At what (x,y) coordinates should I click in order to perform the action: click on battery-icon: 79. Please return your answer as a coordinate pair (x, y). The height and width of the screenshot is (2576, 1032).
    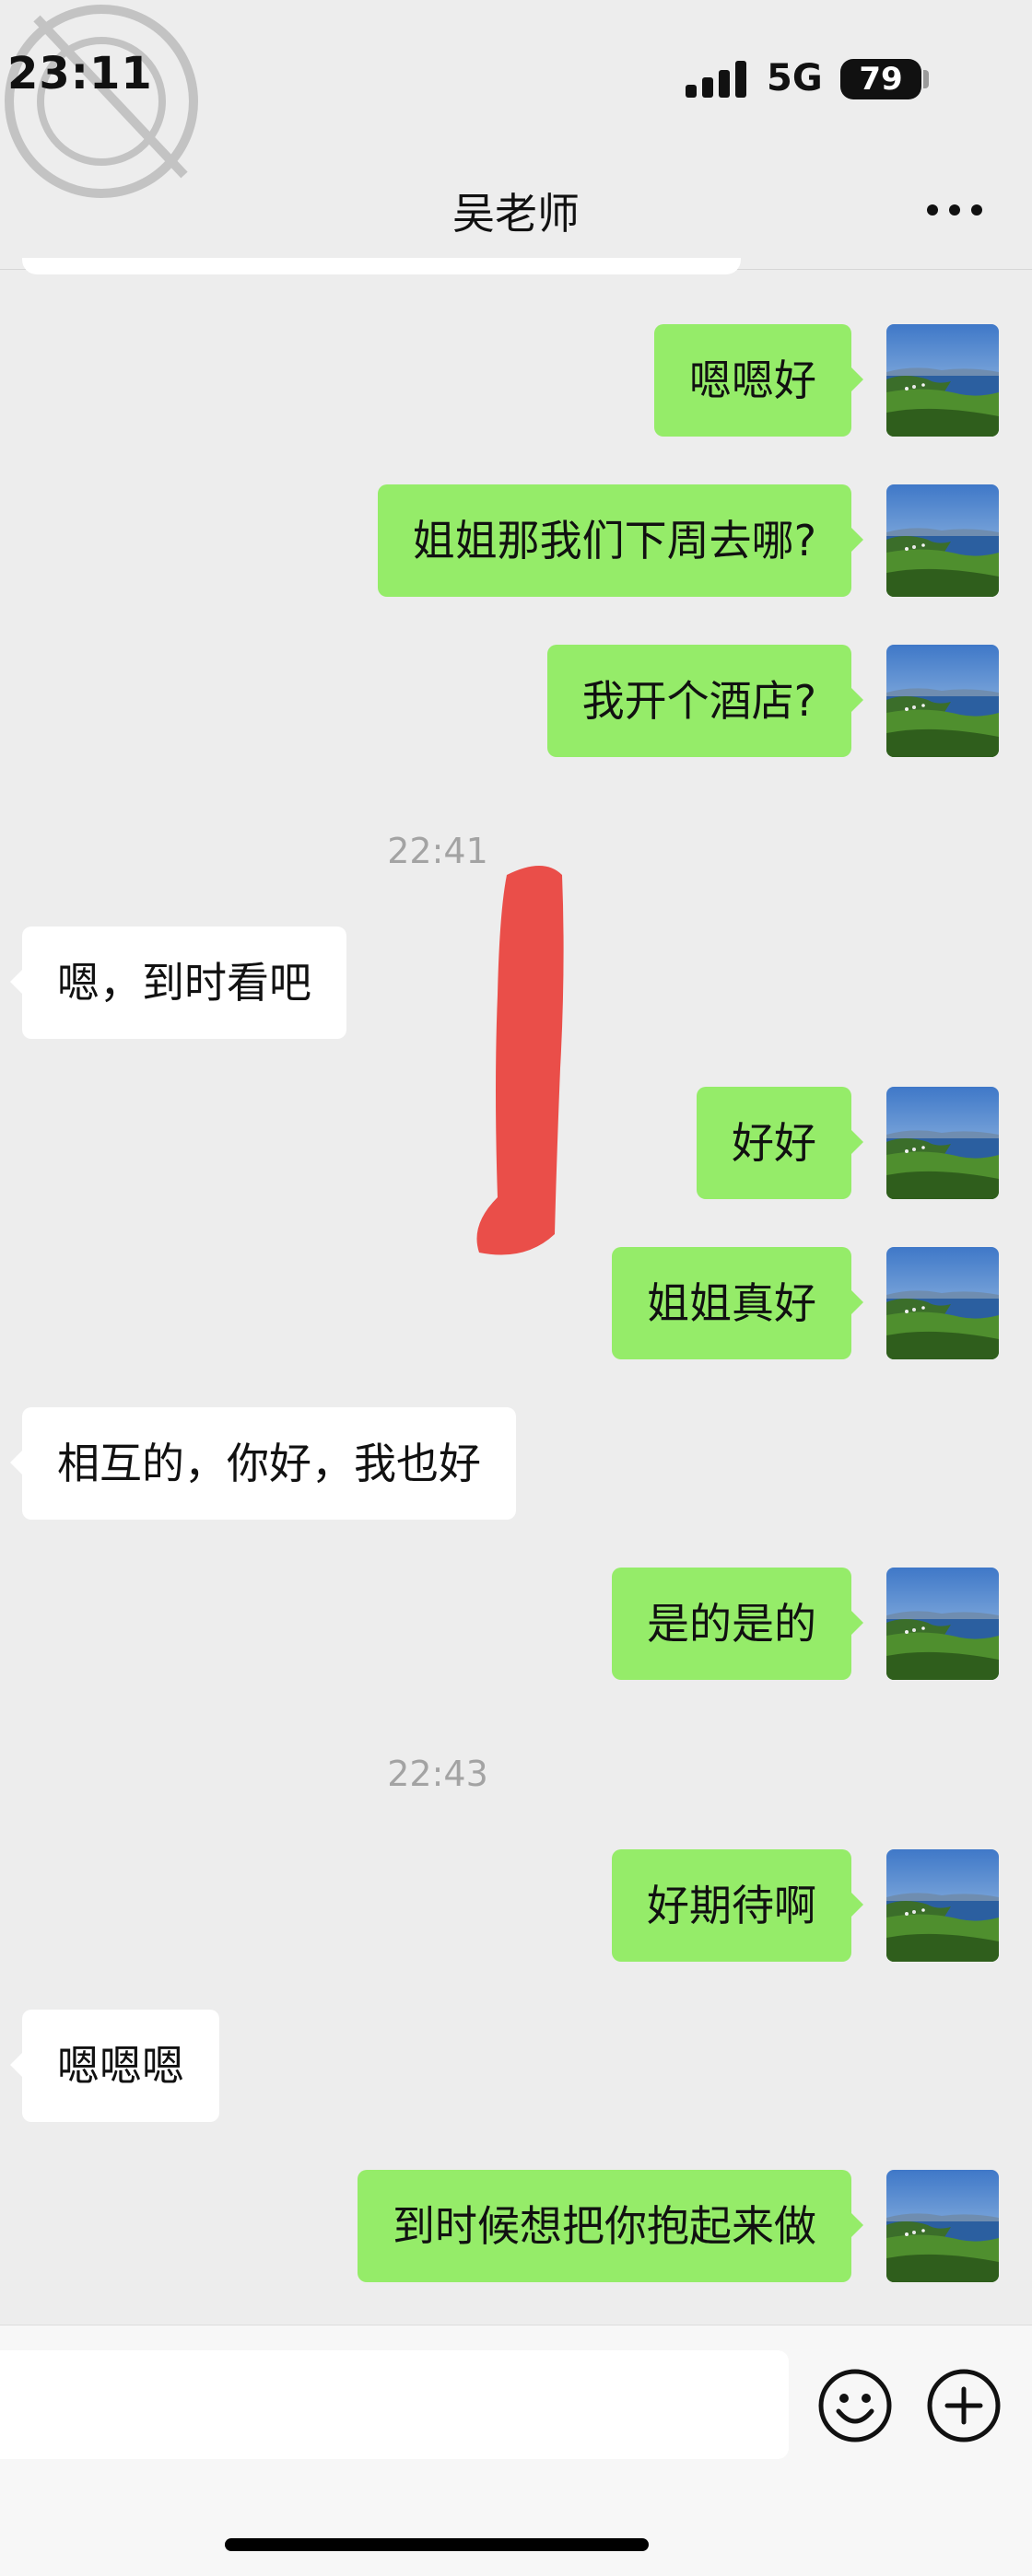
    Looking at the image, I should click on (880, 79).